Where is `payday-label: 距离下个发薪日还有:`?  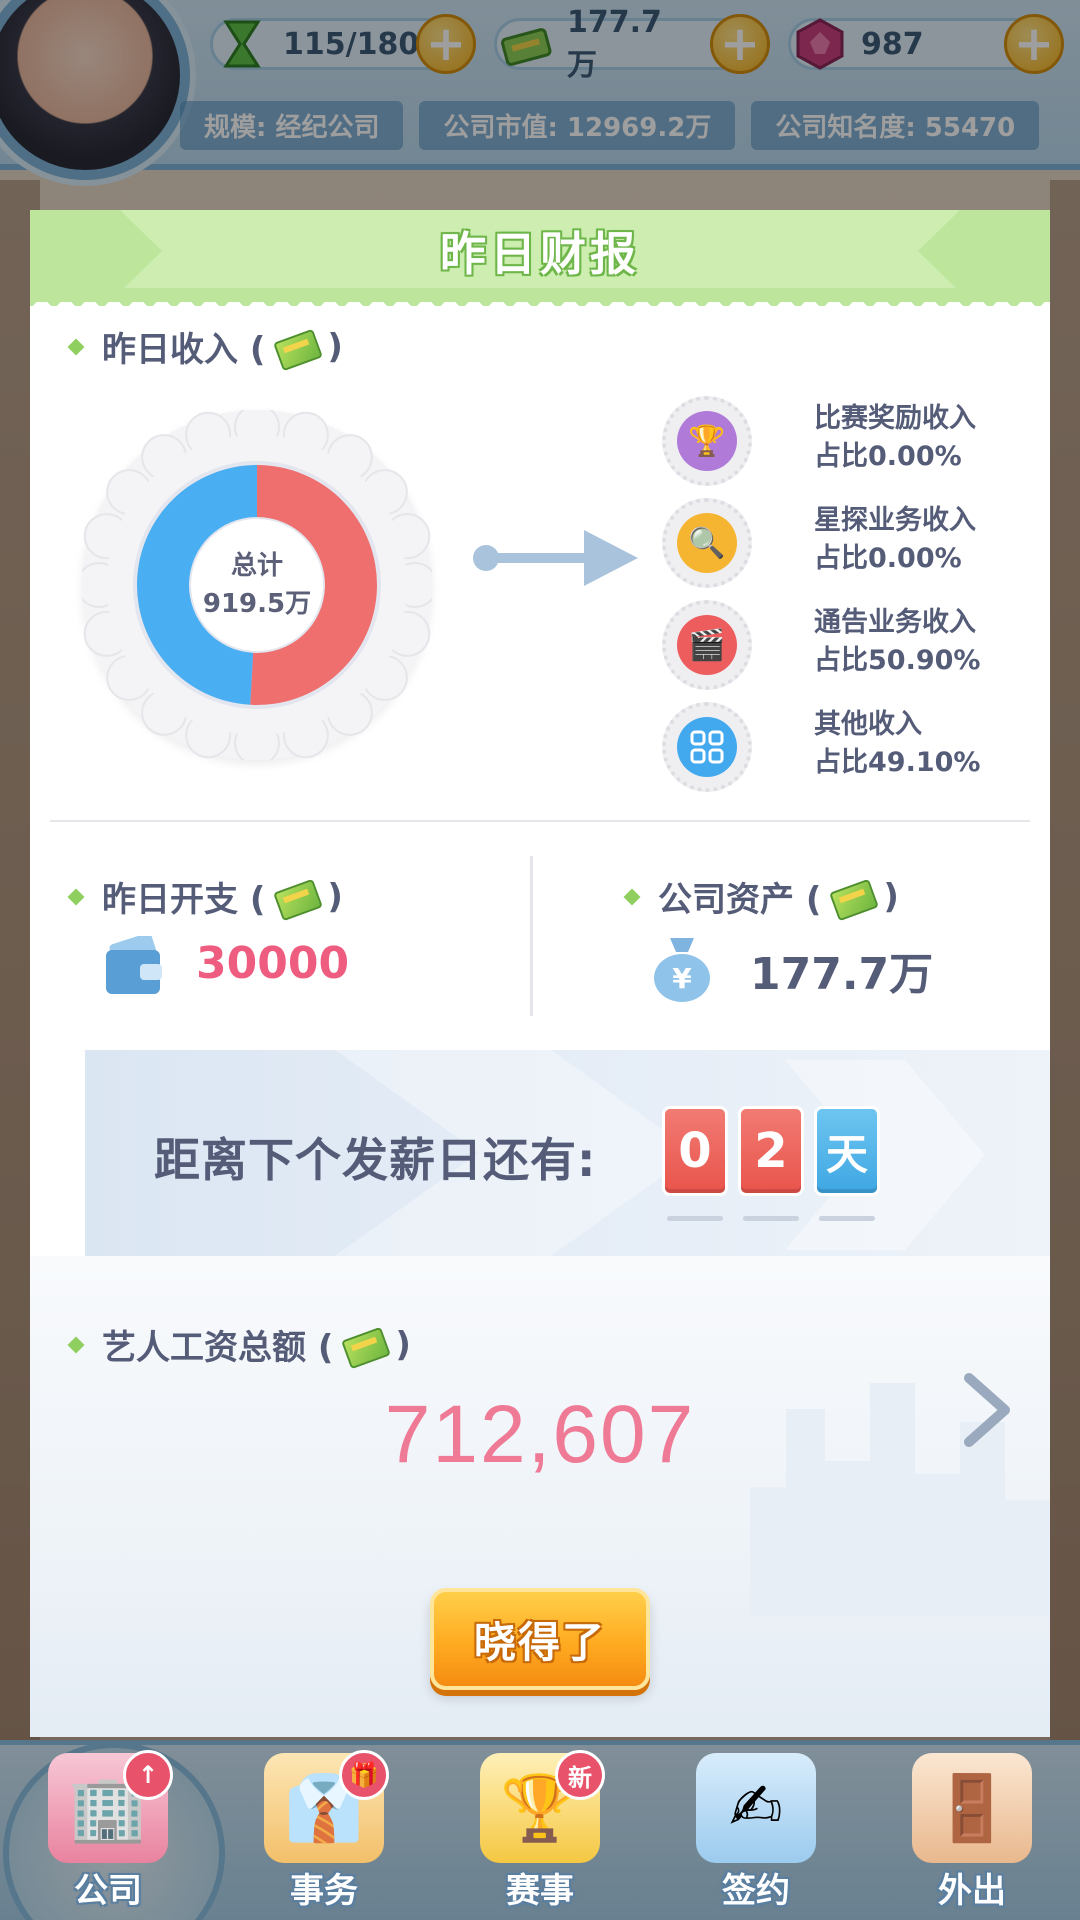 payday-label: 距离下个发薪日还有: is located at coordinates (375, 1160).